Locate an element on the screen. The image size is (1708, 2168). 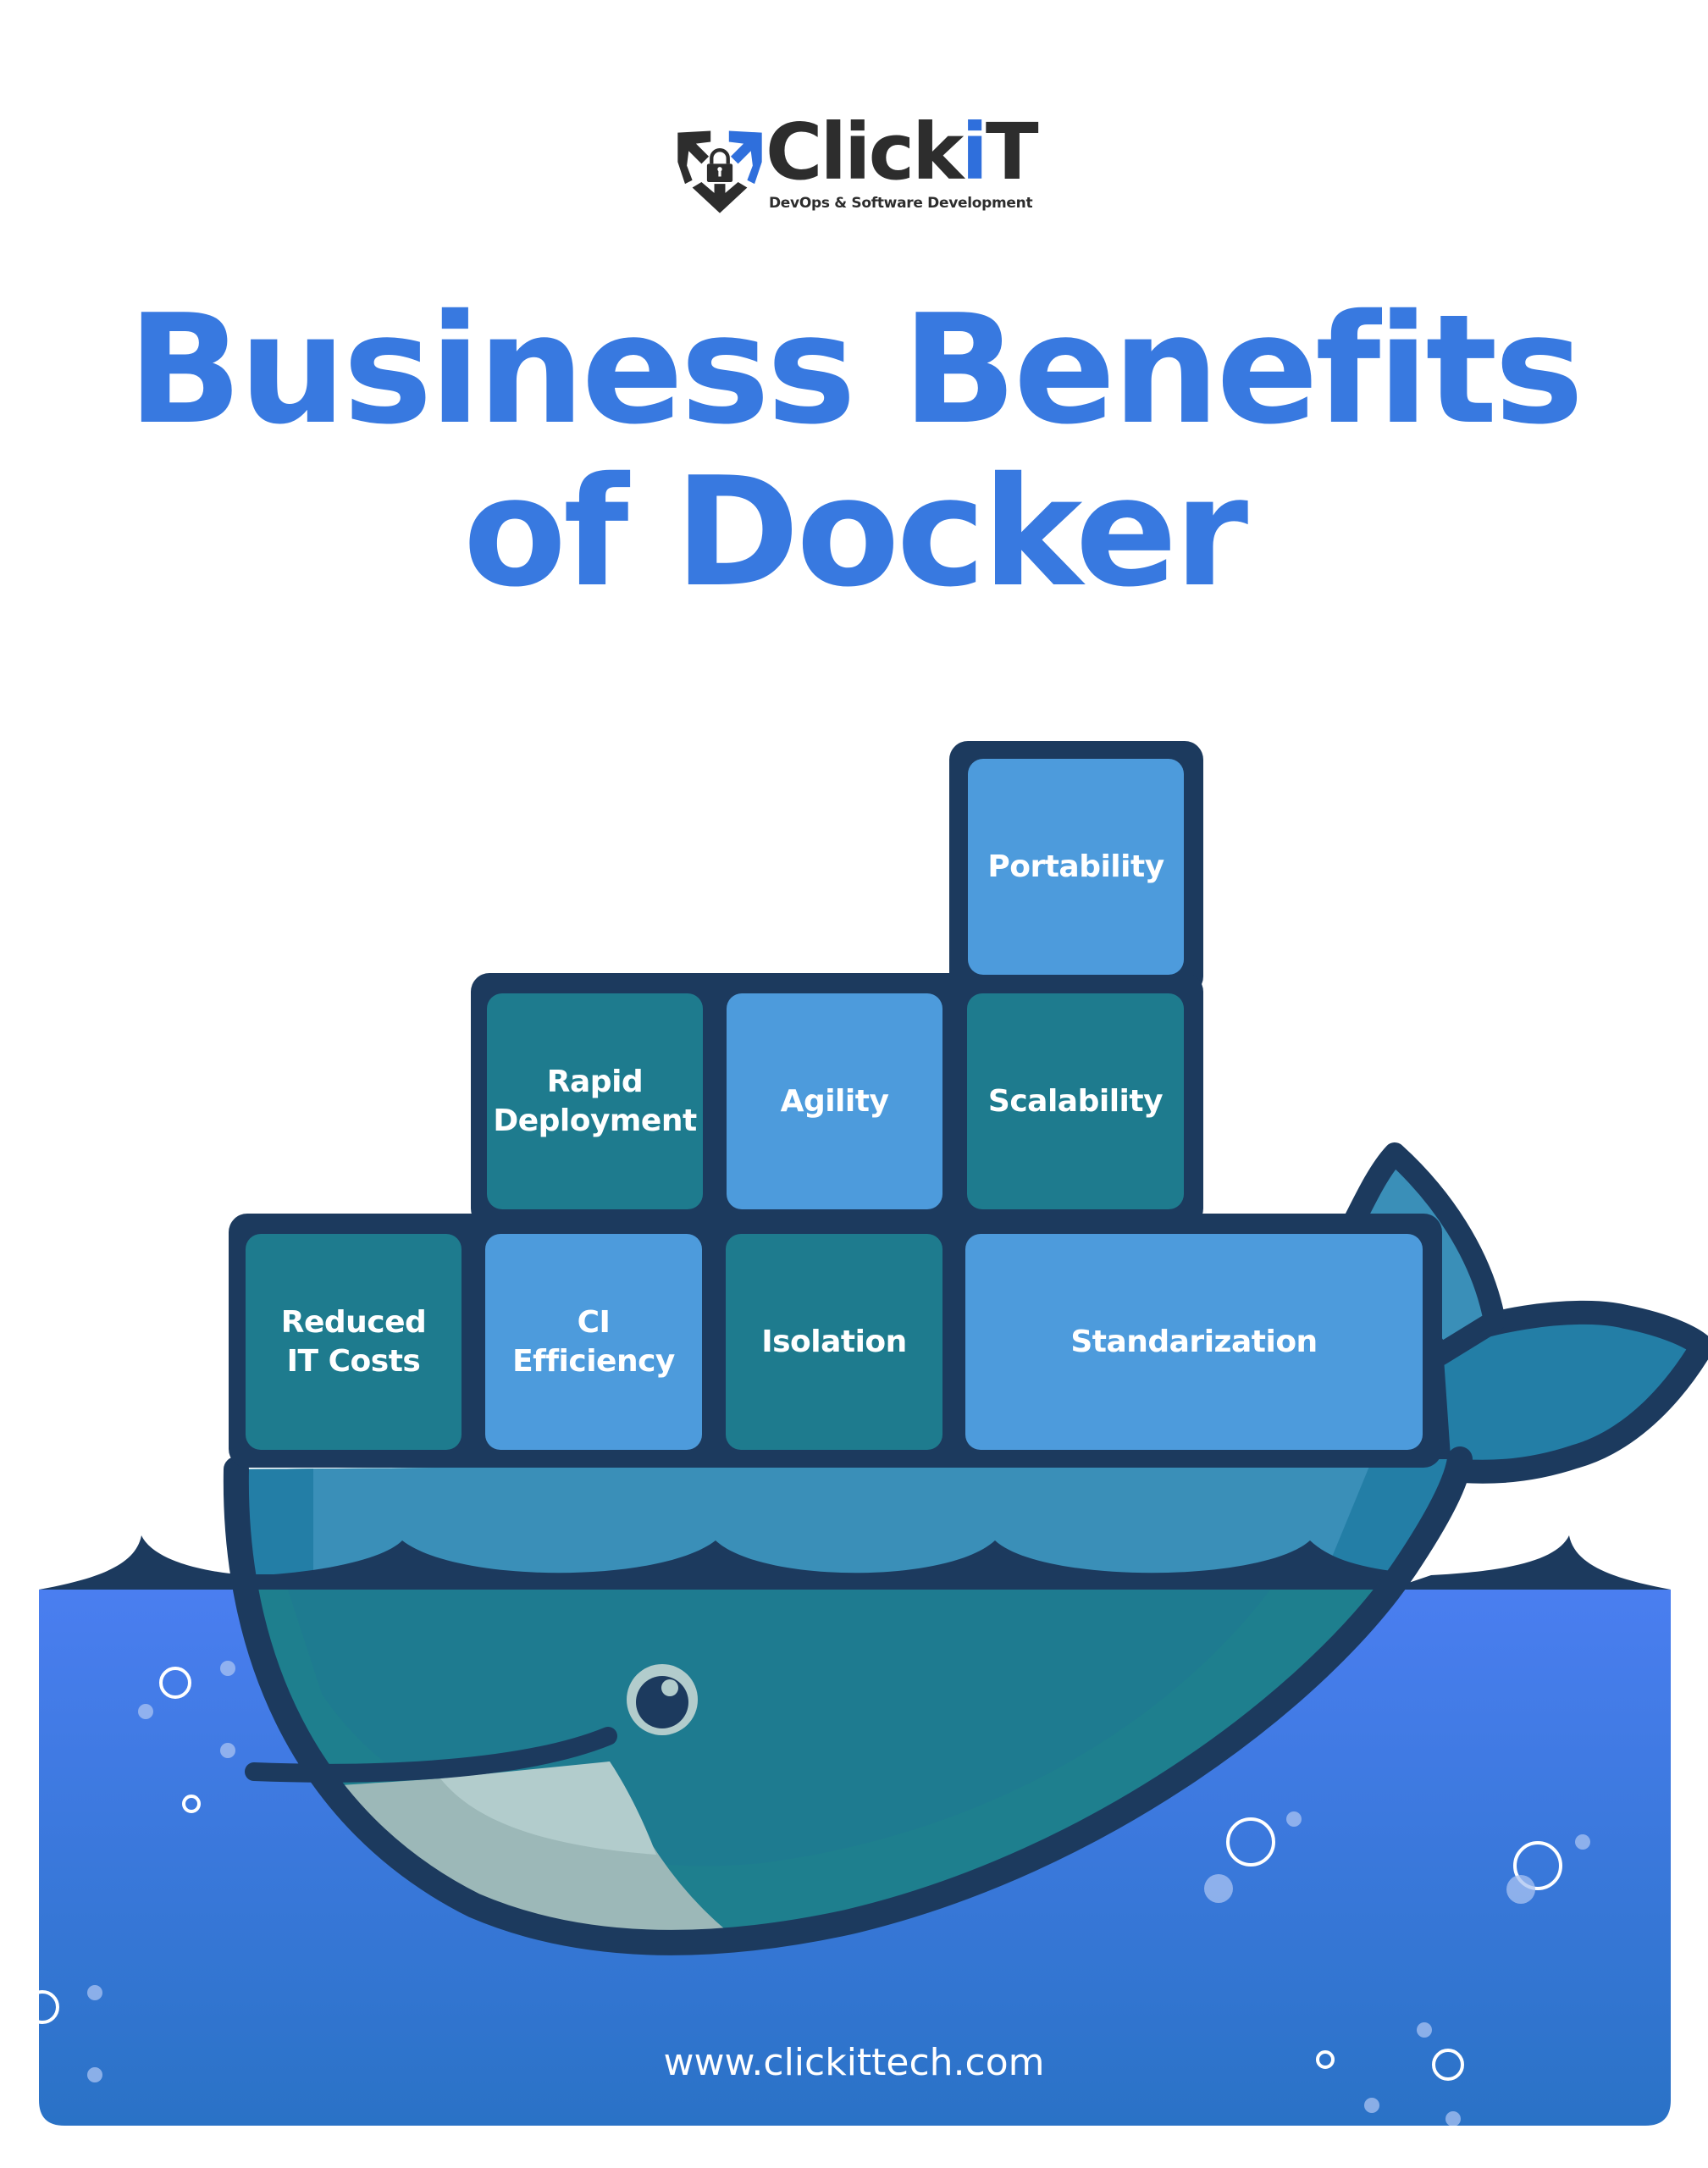
label-text: Standarization is located at coordinates (1194, 1341).